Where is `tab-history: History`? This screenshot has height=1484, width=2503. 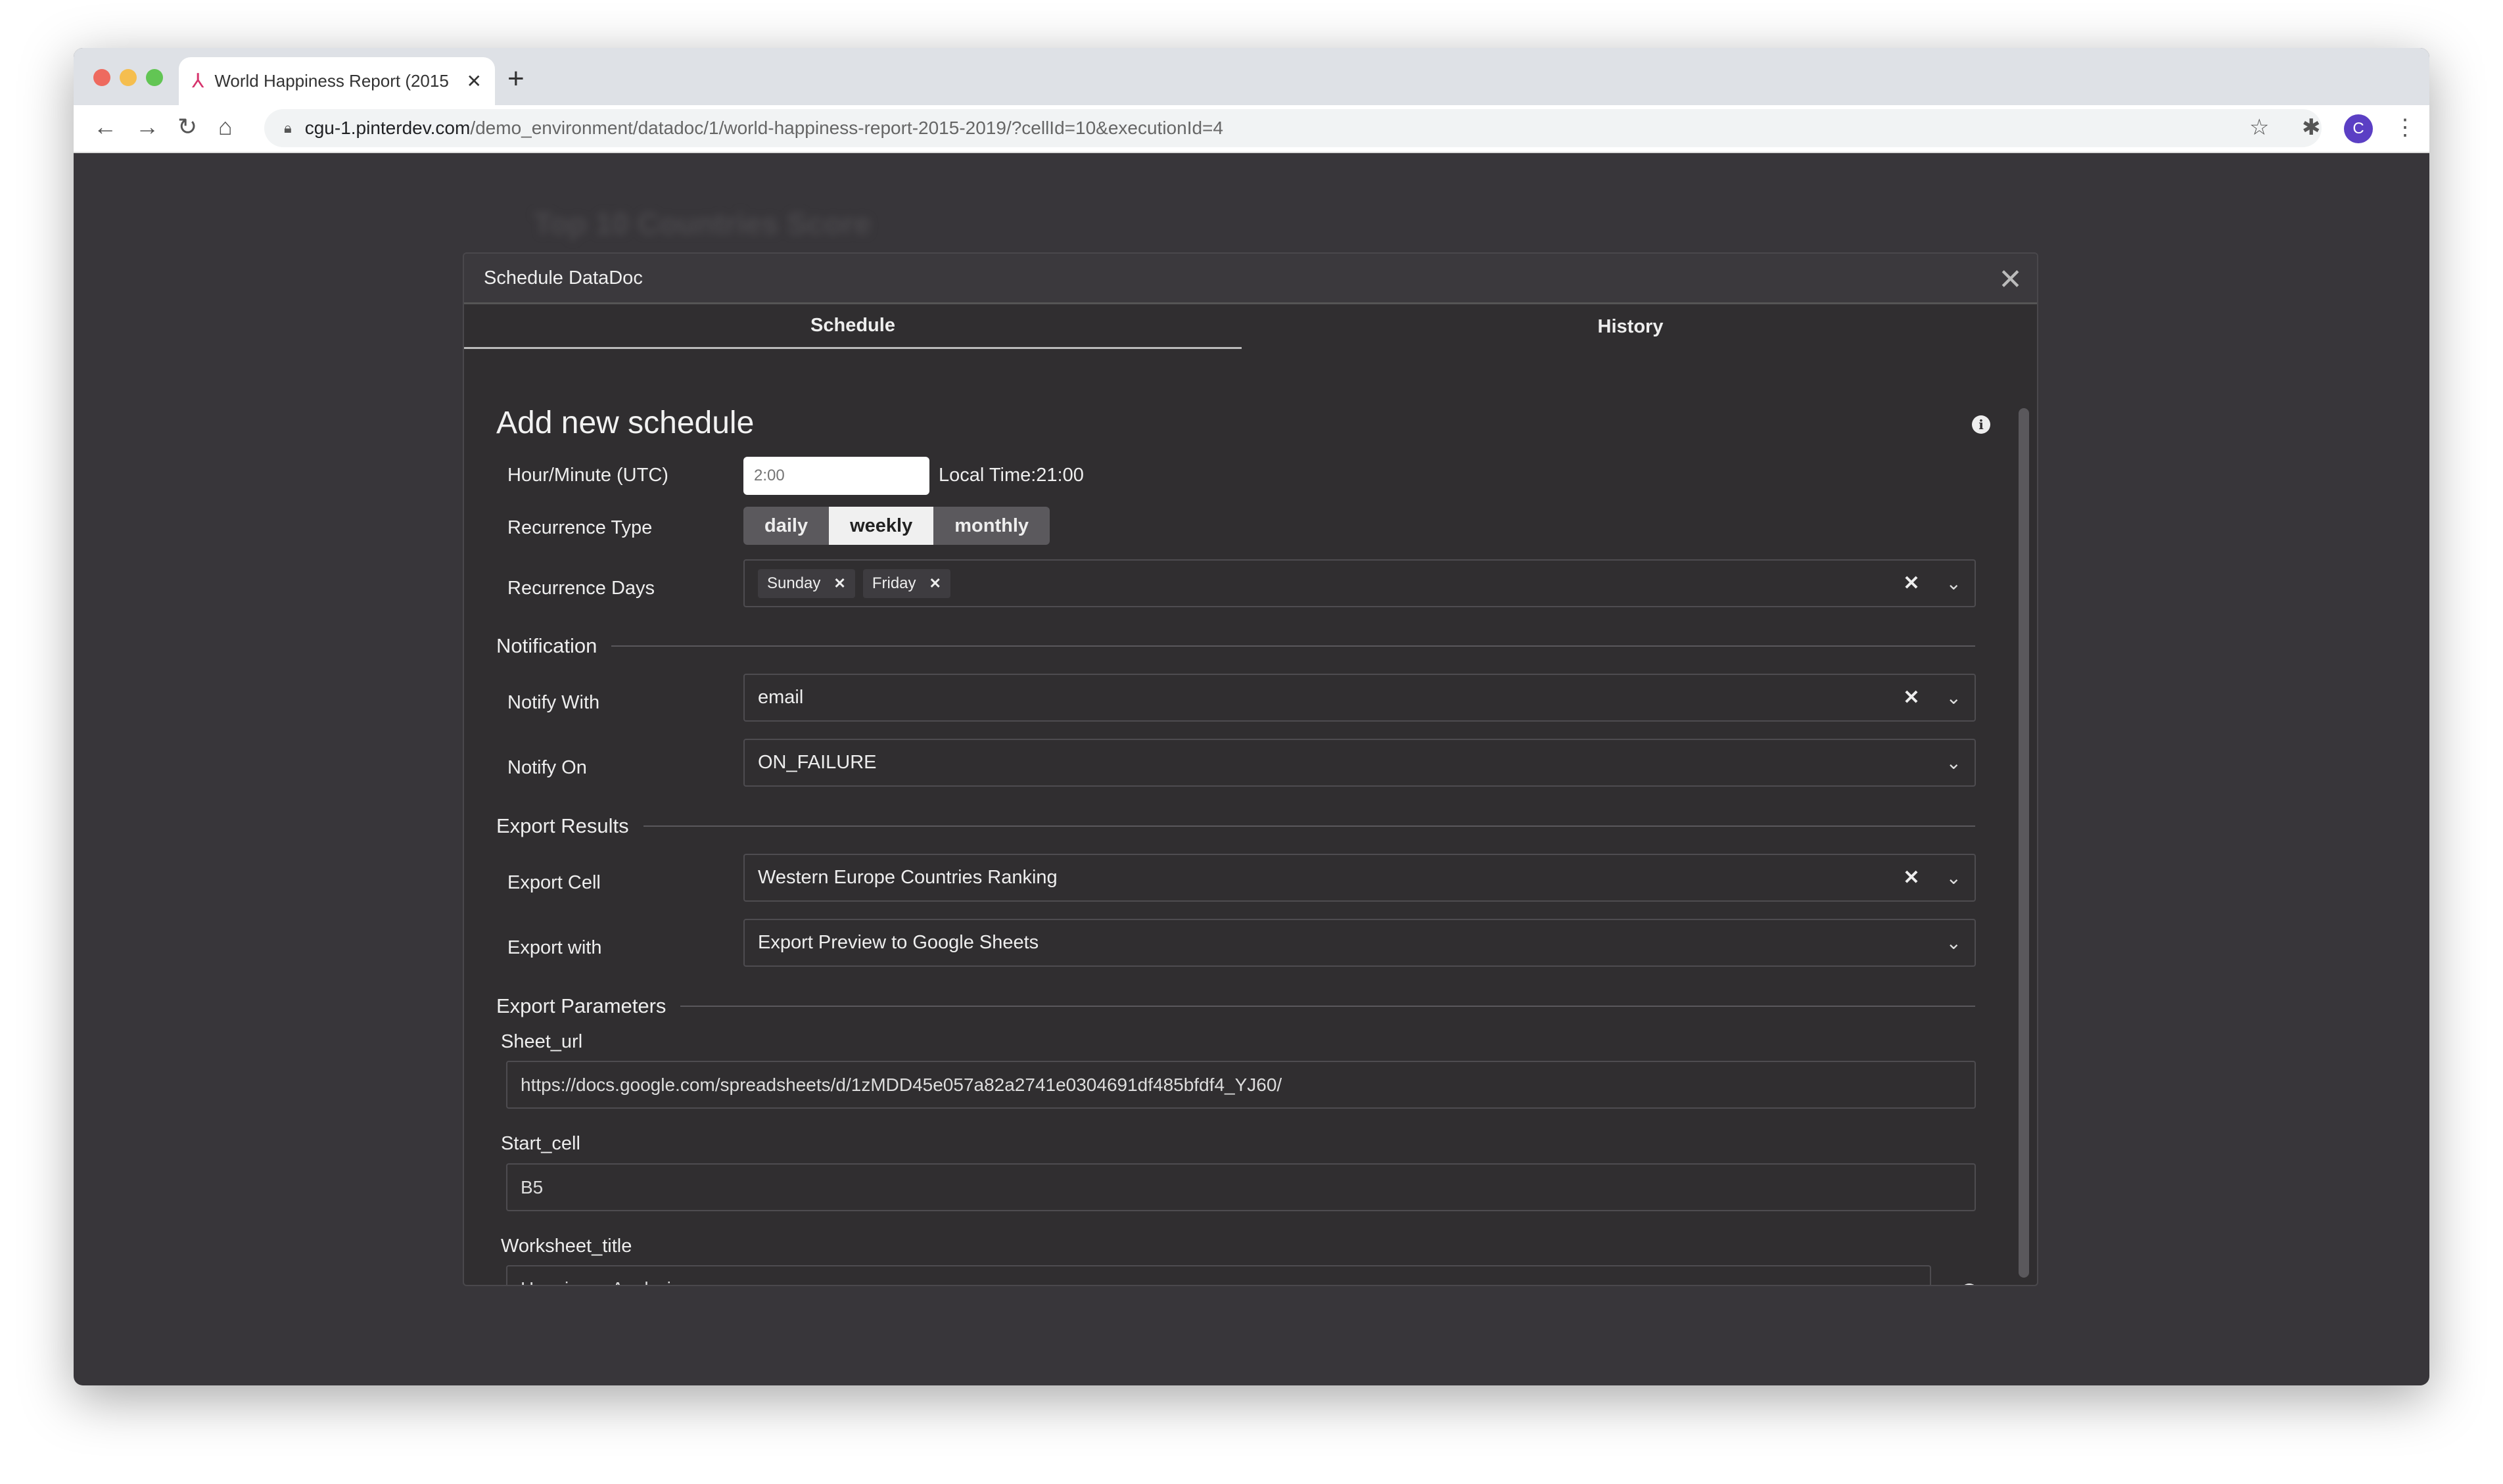 tab-history: History is located at coordinates (1630, 326).